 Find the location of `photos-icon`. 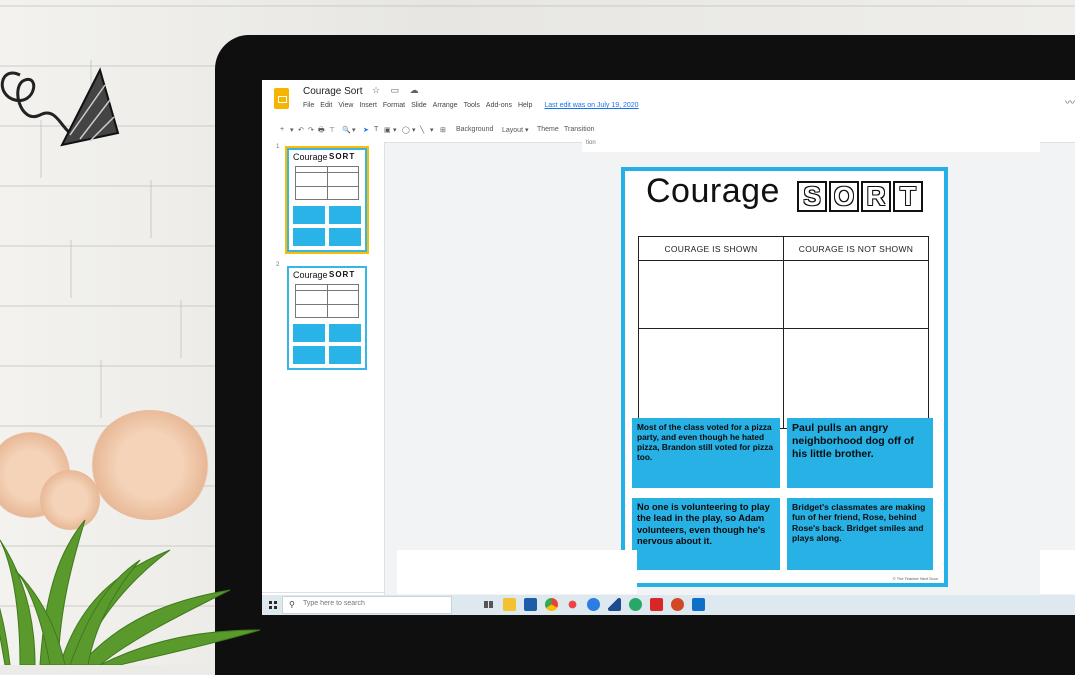

photos-icon is located at coordinates (572, 604).